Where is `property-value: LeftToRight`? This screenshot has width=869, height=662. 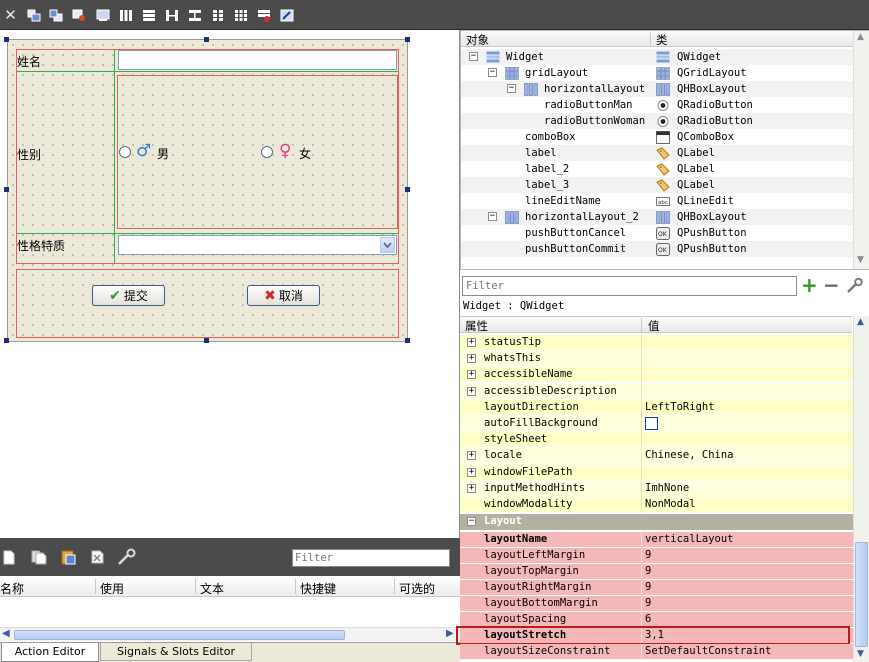
property-value: LeftToRight is located at coordinates (680, 407).